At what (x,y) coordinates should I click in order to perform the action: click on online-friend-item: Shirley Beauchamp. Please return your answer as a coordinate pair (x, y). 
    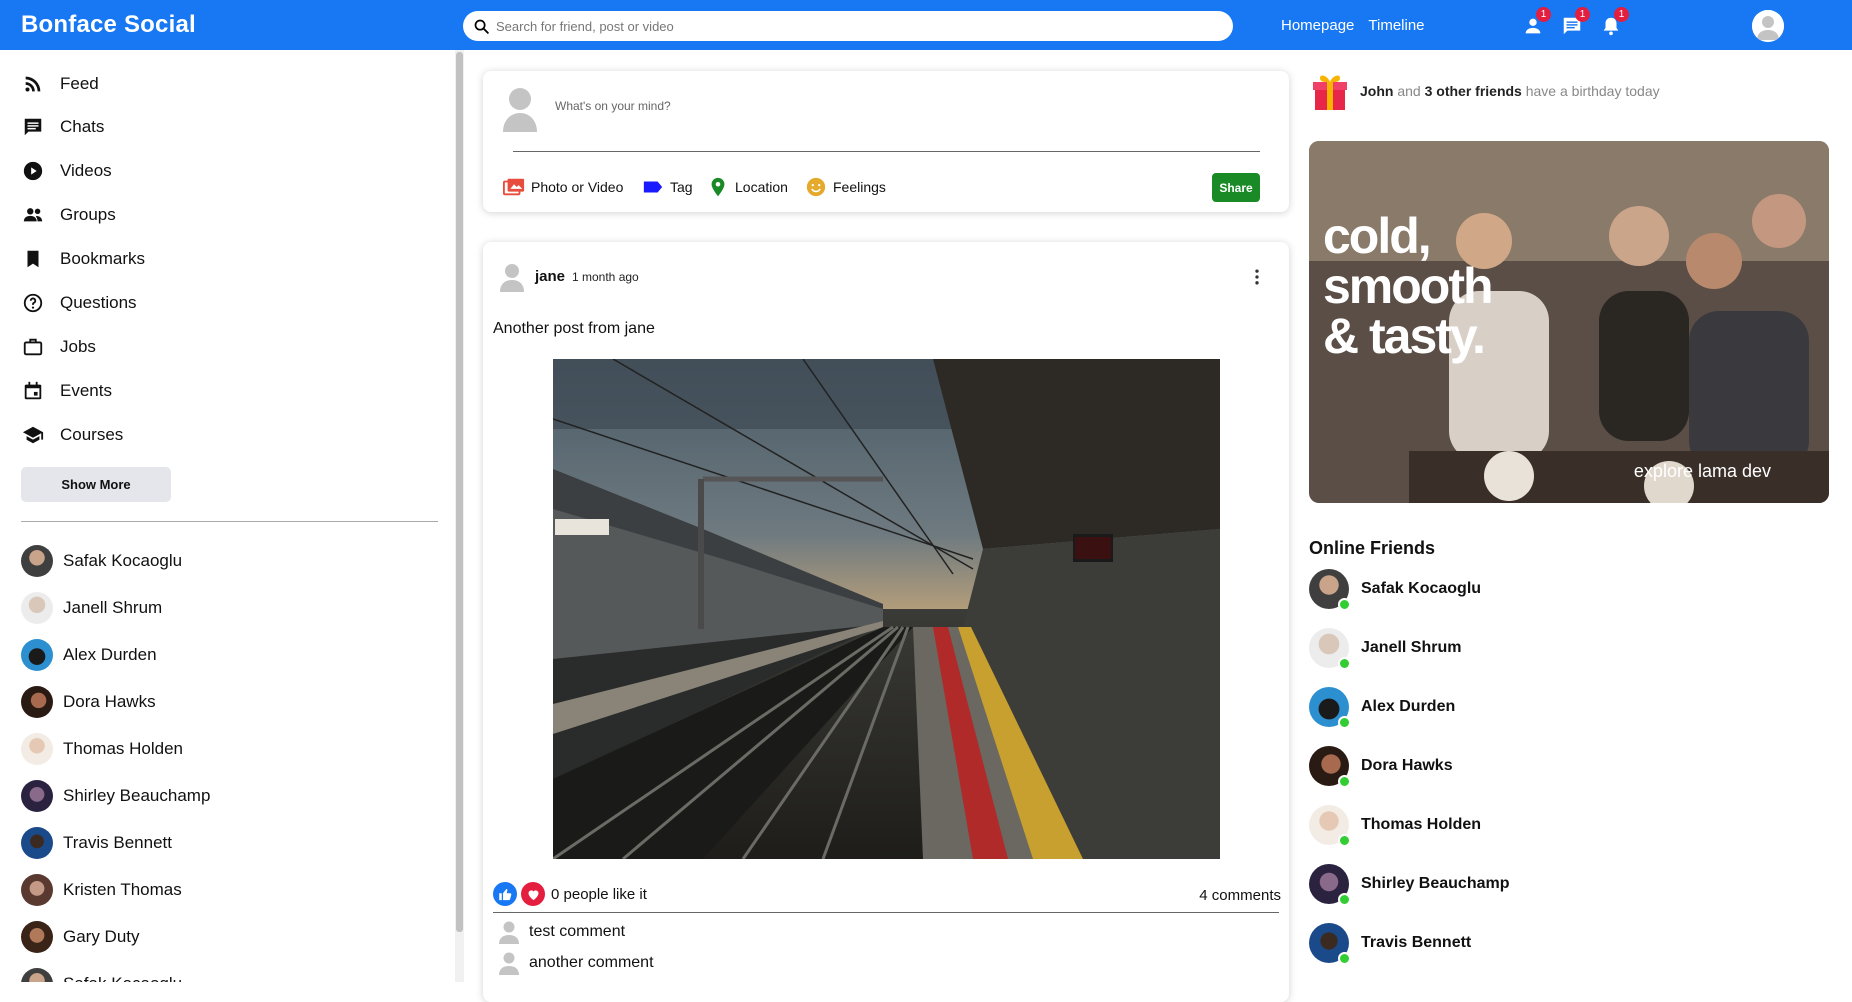
    Looking at the image, I should click on (1409, 885).